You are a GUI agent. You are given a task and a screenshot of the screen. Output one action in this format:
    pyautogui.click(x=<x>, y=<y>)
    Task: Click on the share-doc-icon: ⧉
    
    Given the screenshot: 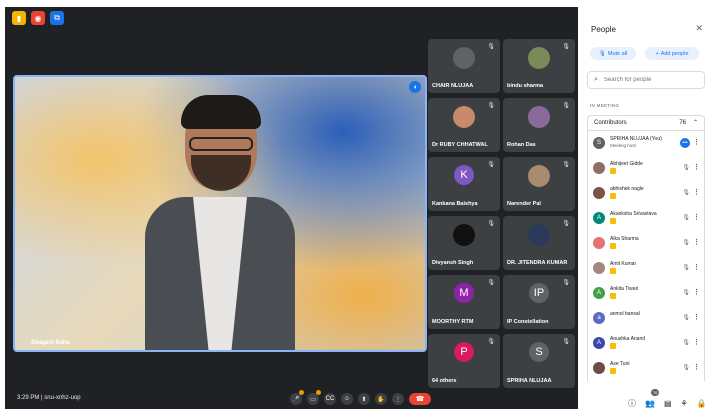 What is the action you would take?
    pyautogui.click(x=57, y=18)
    